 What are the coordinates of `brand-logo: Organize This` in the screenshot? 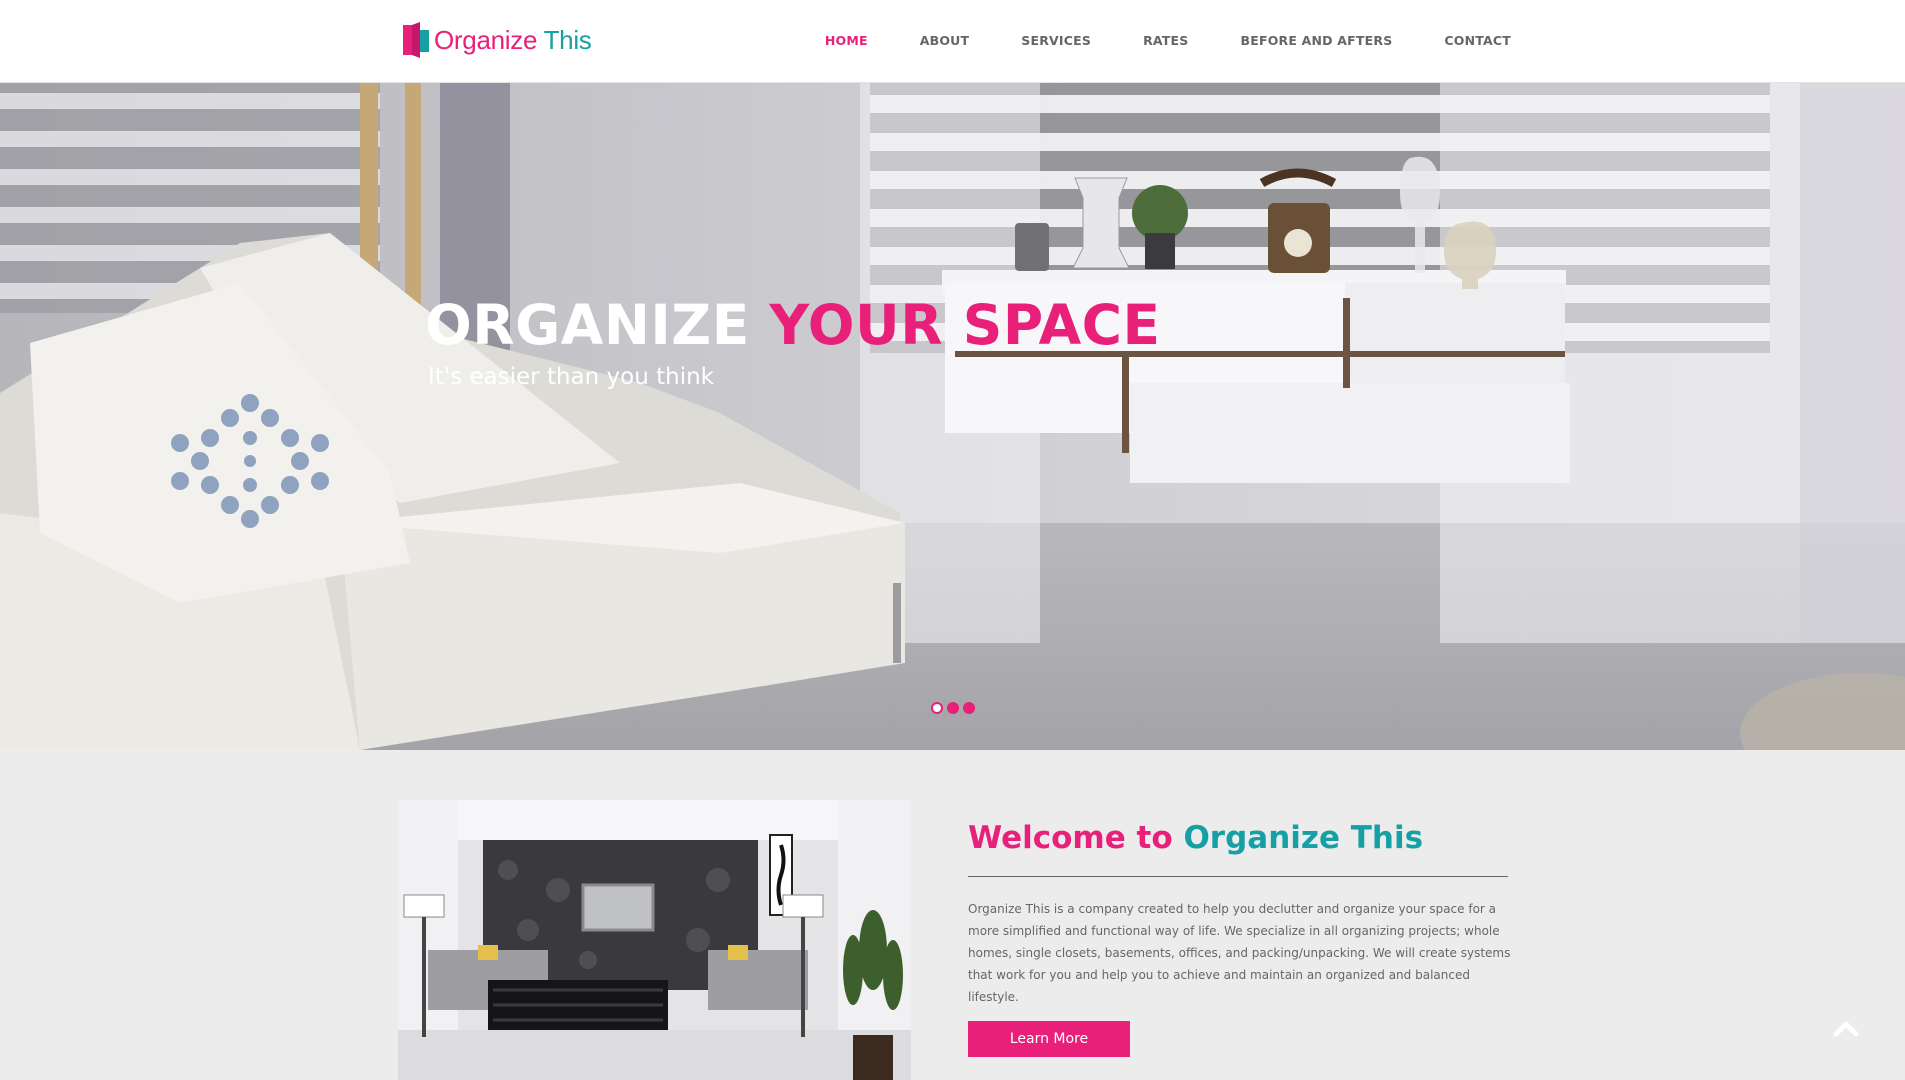 It's located at (497, 40).